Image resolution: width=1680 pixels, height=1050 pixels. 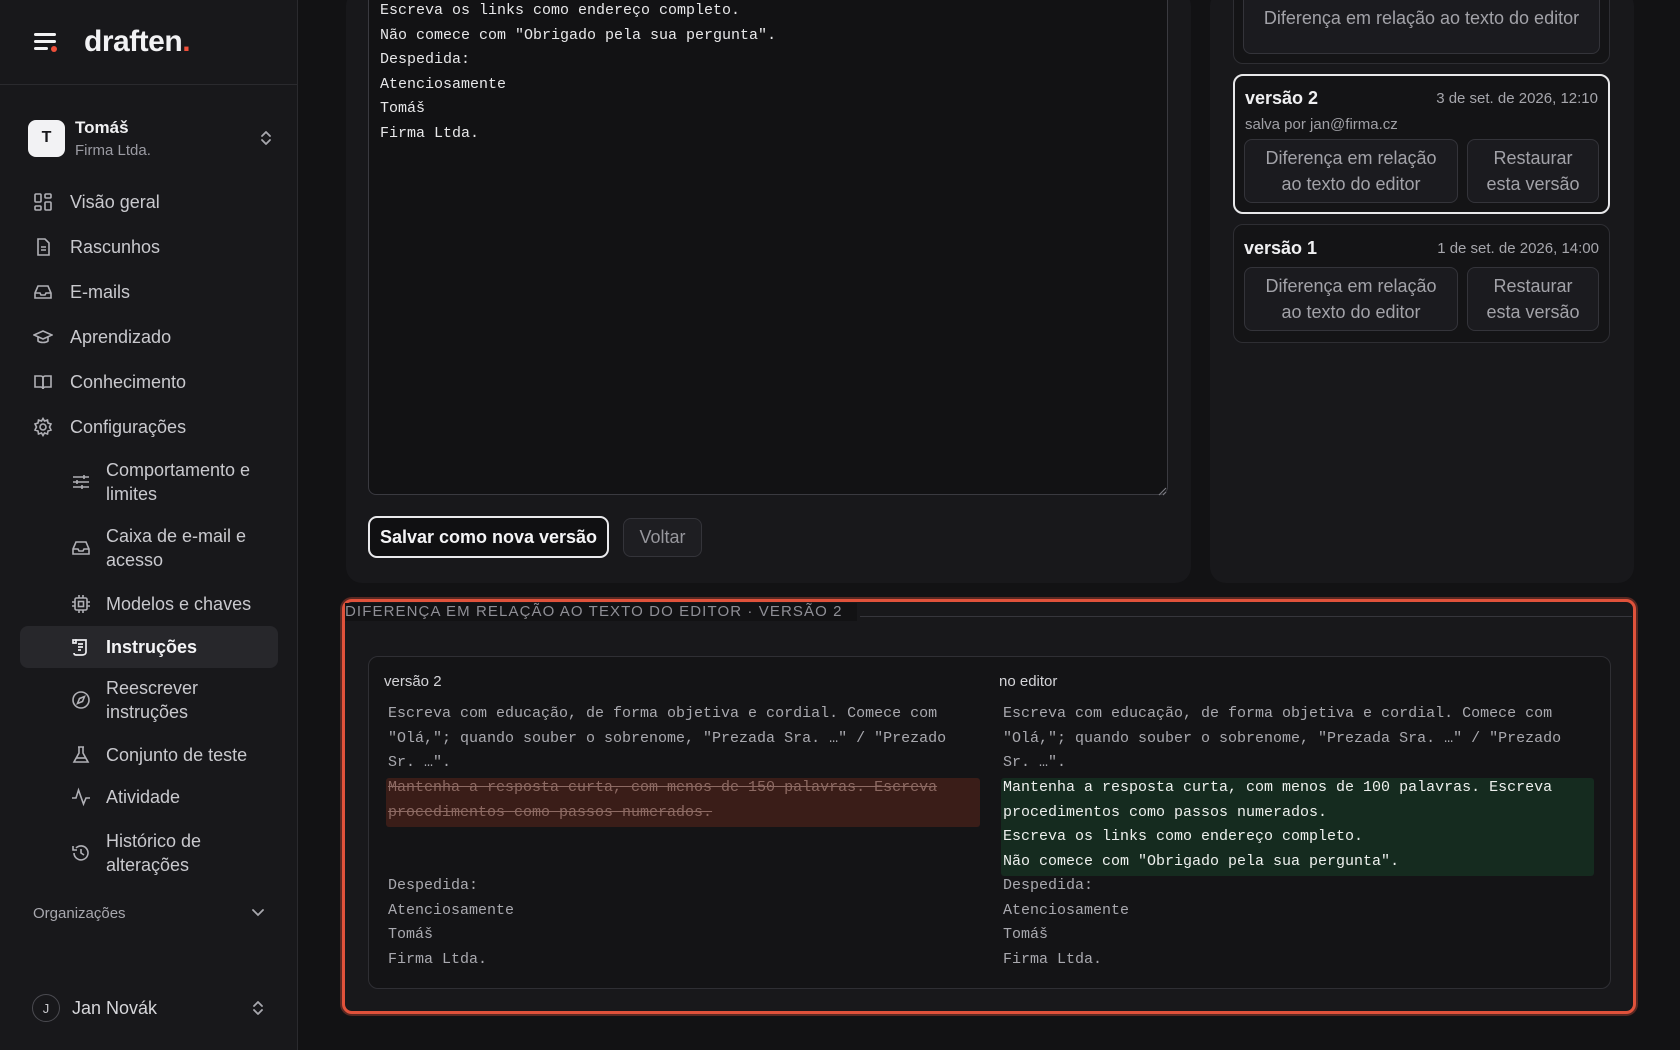 I want to click on chevron-down-icon, so click(x=258, y=913).